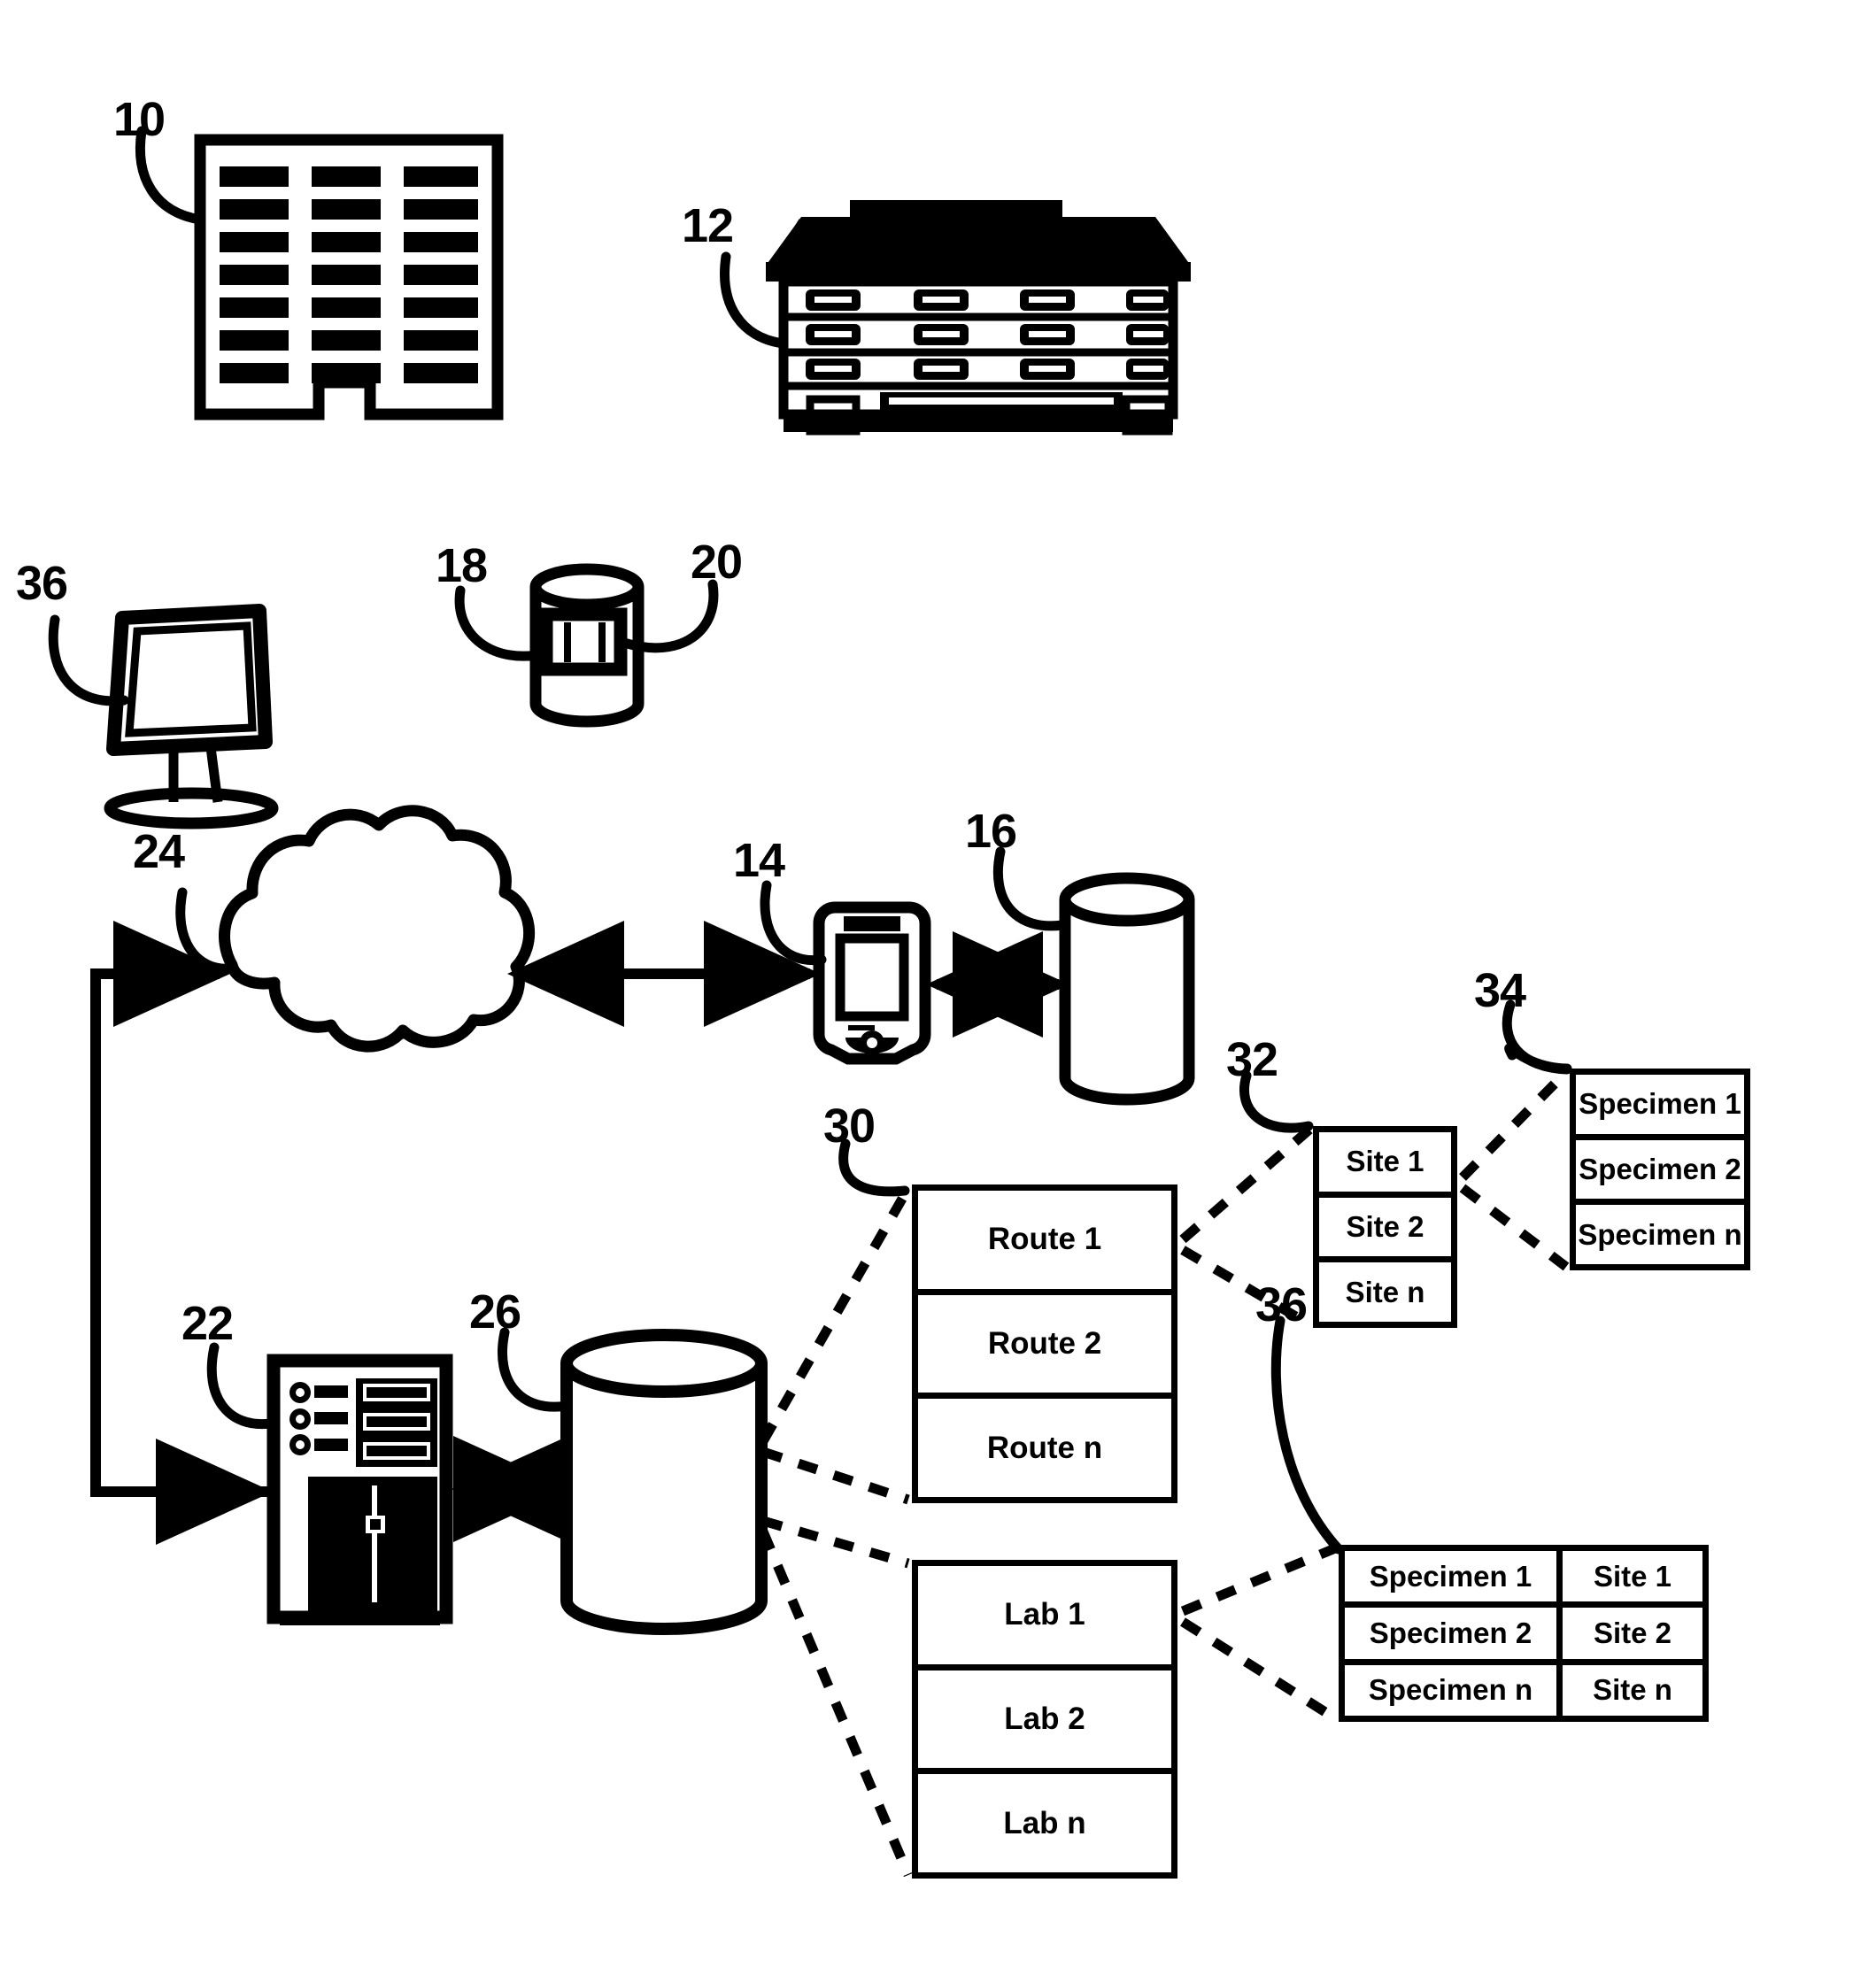 The height and width of the screenshot is (1983, 1876). What do you see at coordinates (1246, 1184) in the screenshot?
I see `route-table-to-site-table-link` at bounding box center [1246, 1184].